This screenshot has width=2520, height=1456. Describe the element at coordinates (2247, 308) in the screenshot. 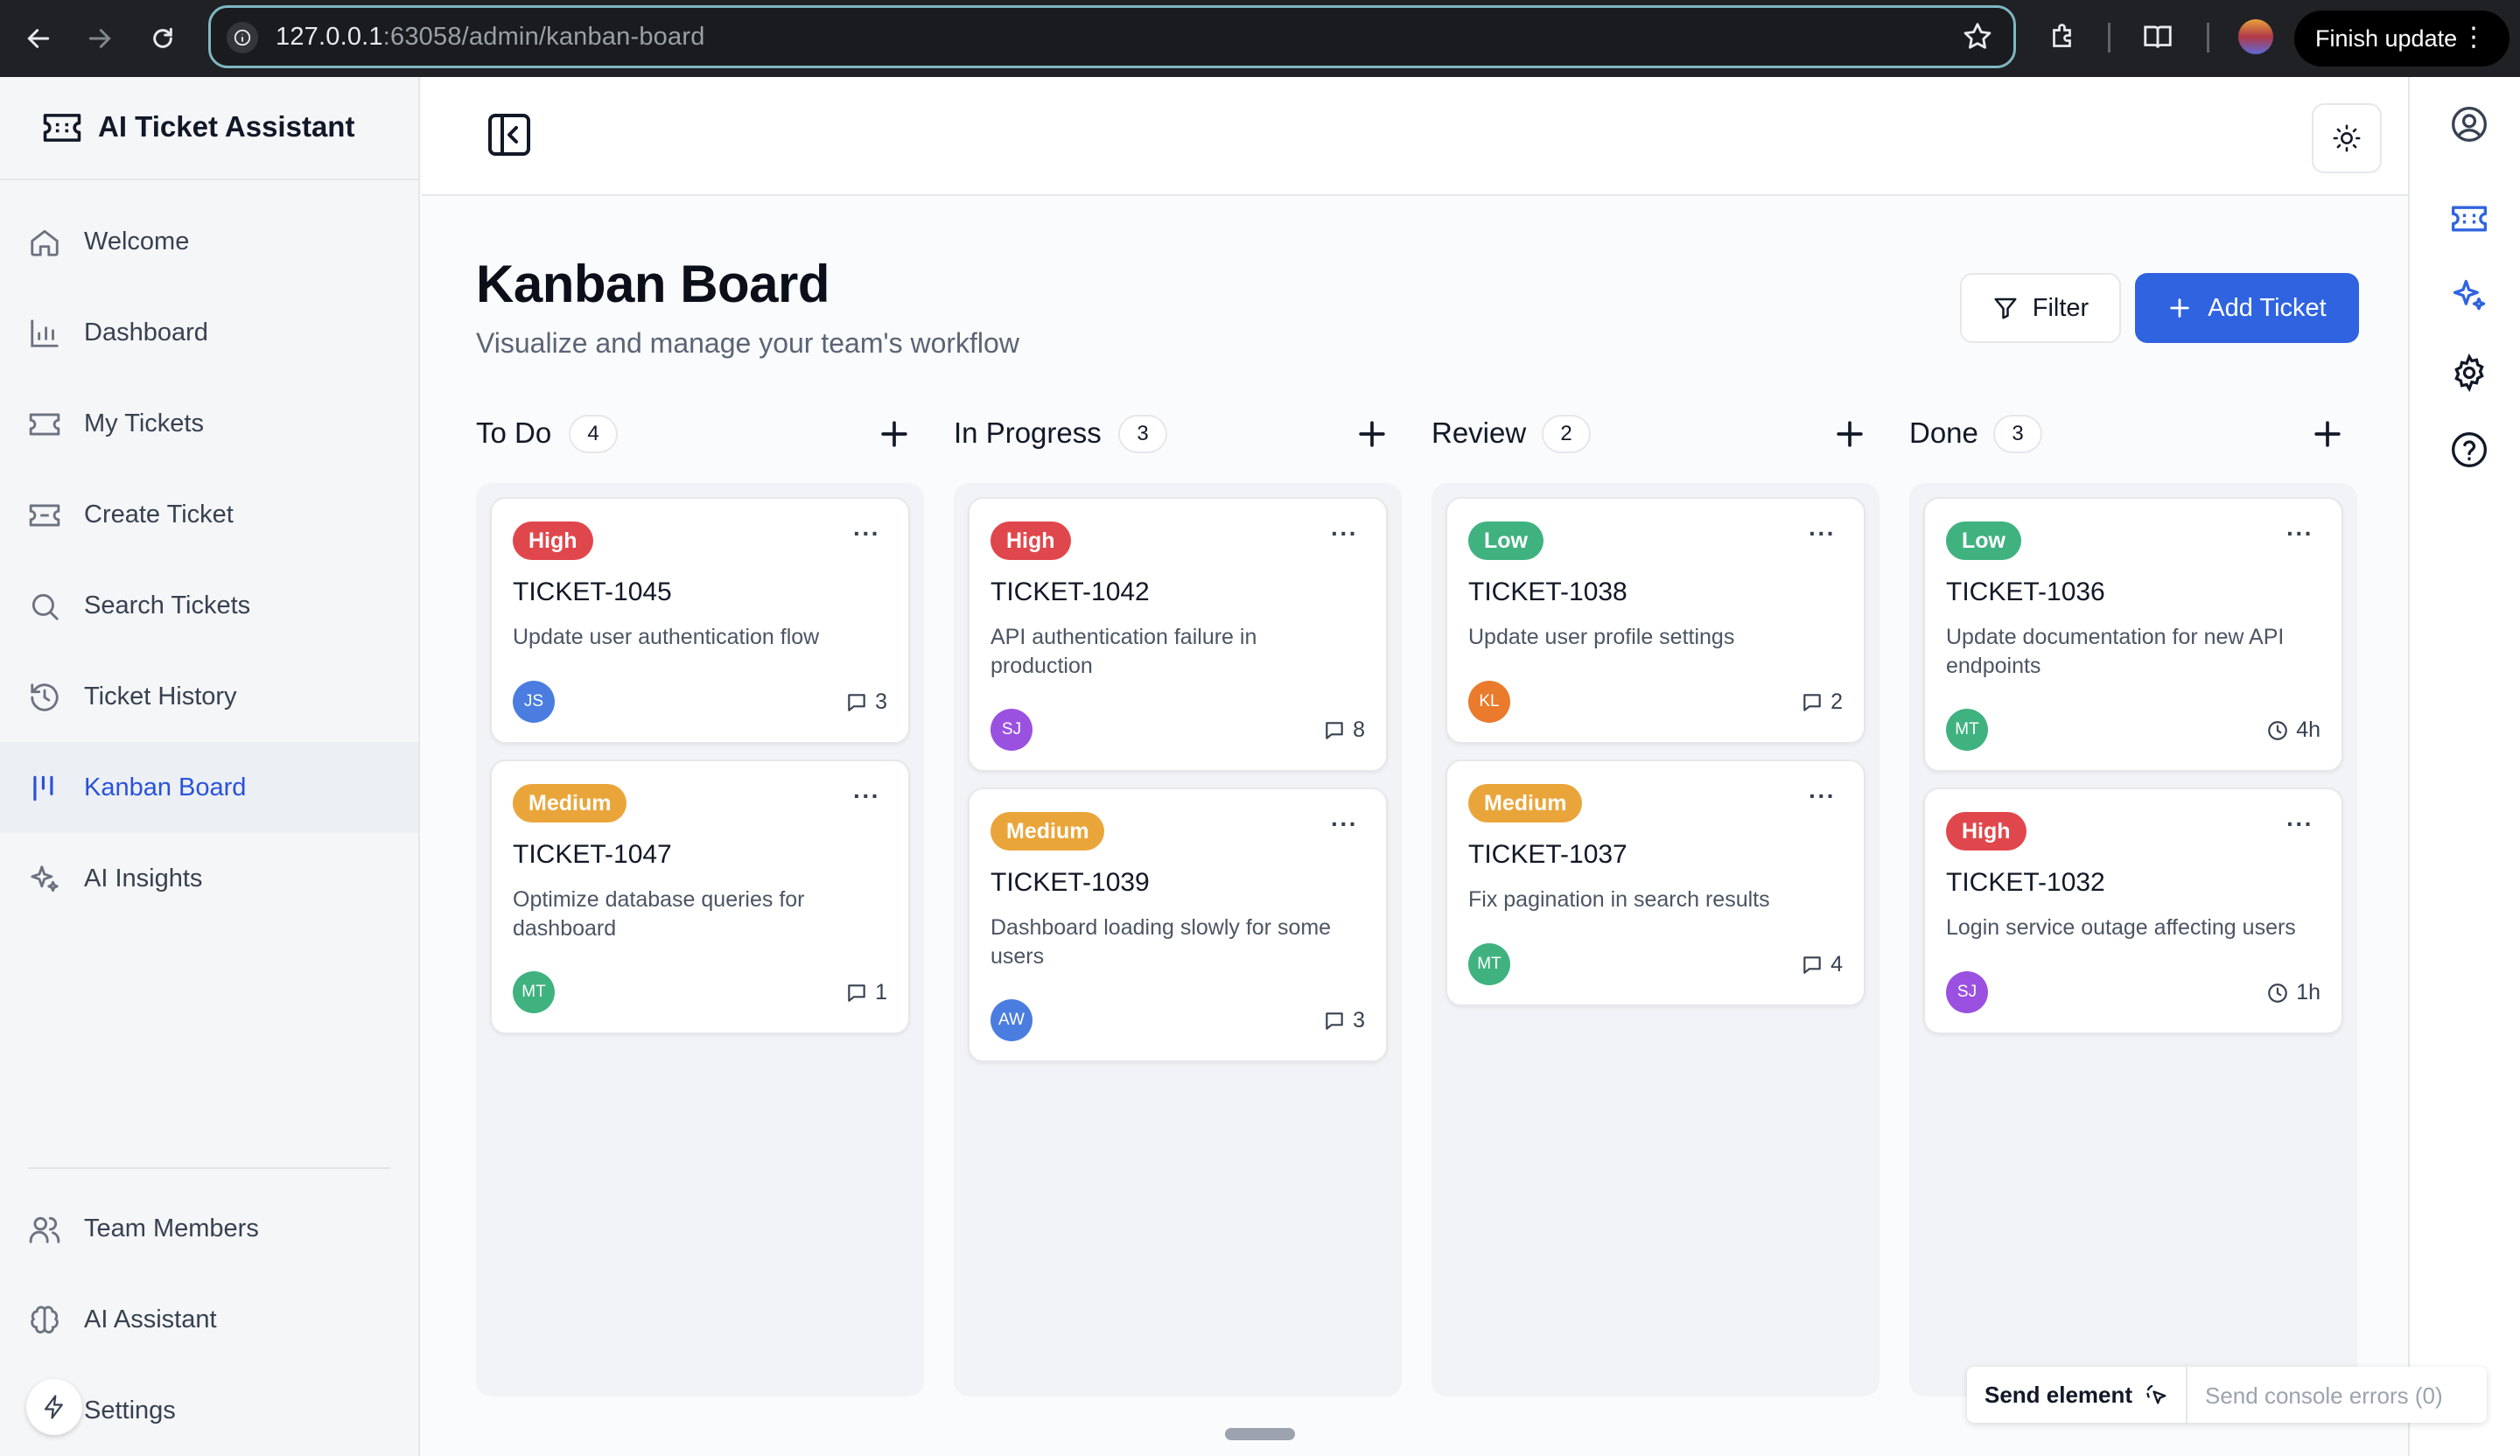

I see `add-ticket-button: Add Ticket` at that location.